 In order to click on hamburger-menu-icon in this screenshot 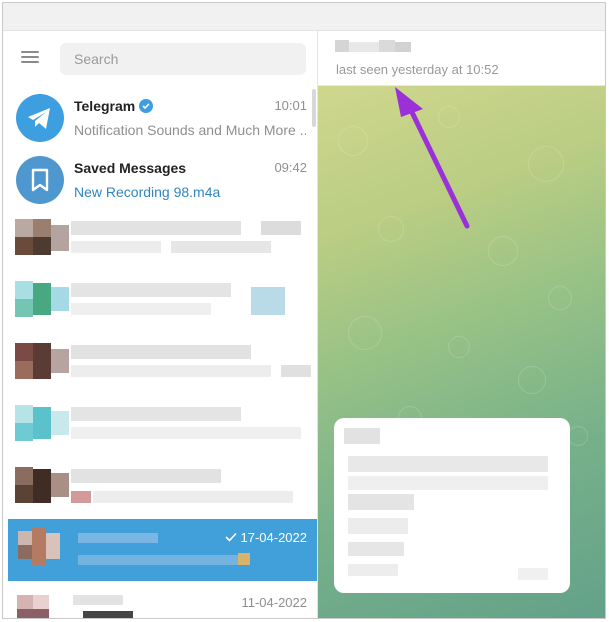, I will do `click(31, 57)`.